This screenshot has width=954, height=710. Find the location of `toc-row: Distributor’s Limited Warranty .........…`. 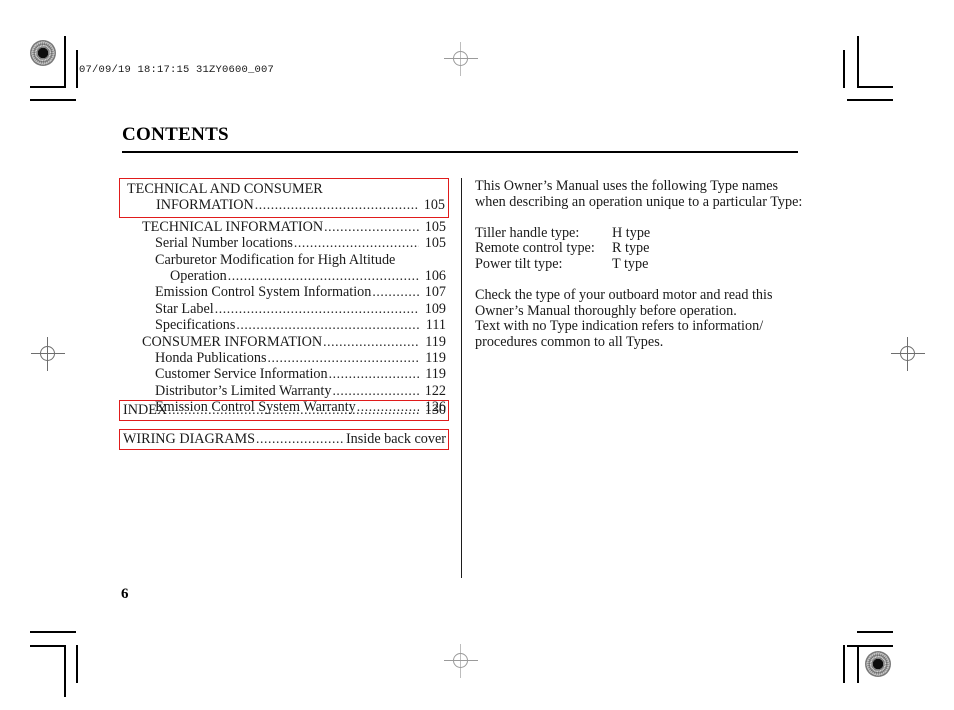

toc-row: Distributor’s Limited Warranty .........… is located at coordinates (284, 391).